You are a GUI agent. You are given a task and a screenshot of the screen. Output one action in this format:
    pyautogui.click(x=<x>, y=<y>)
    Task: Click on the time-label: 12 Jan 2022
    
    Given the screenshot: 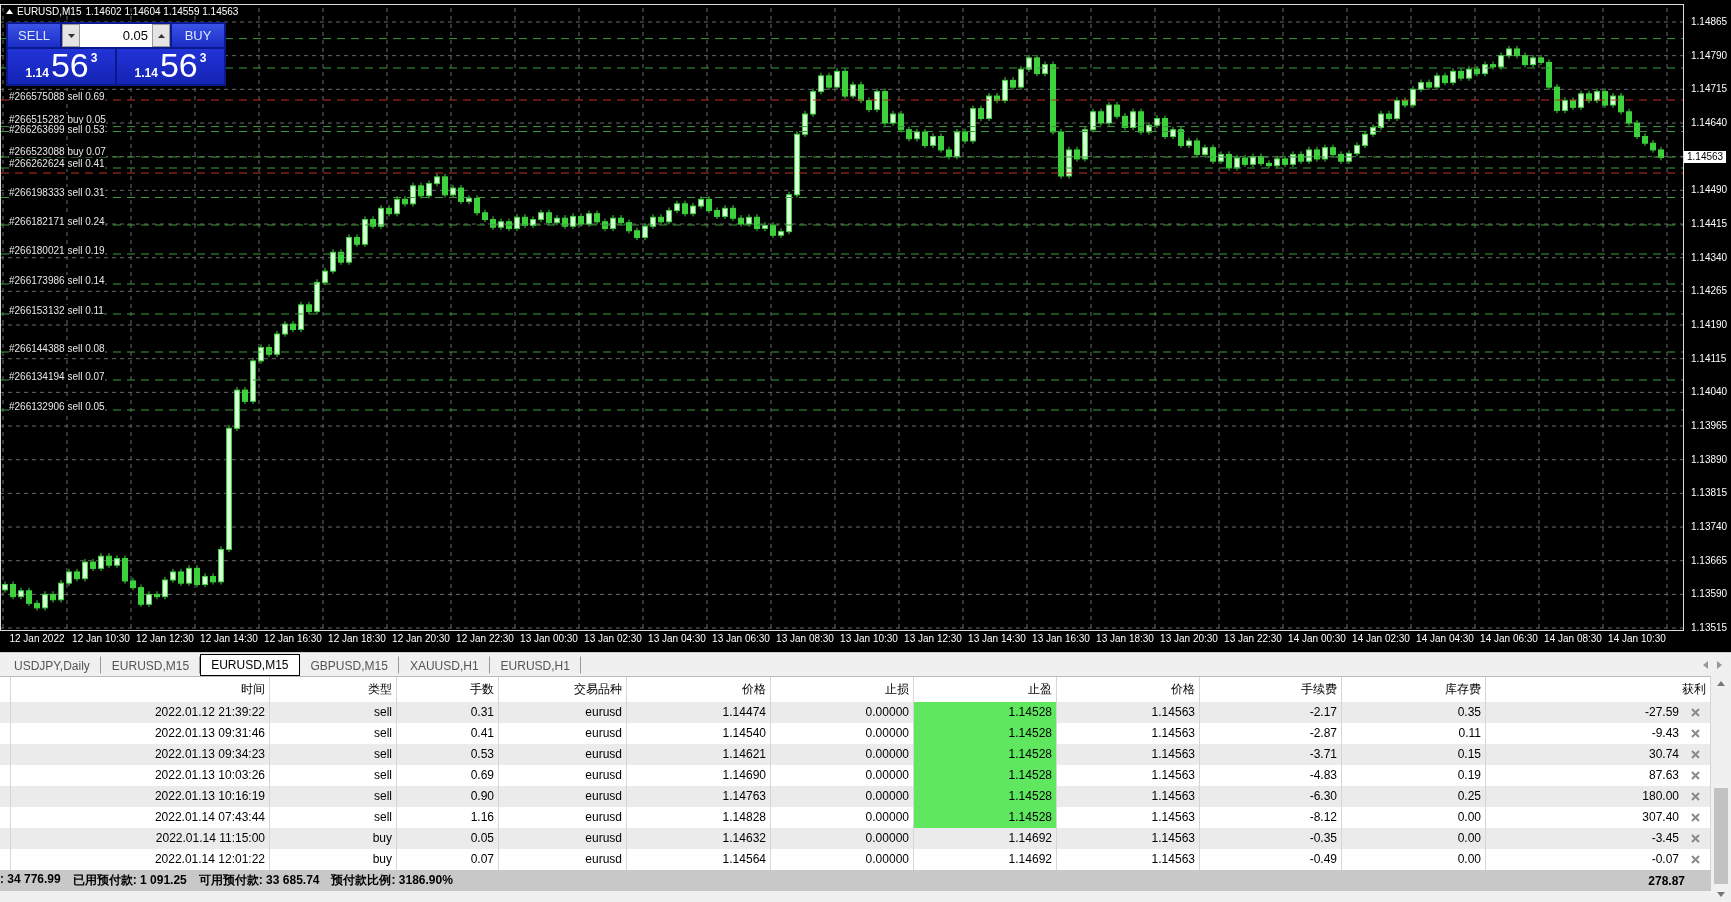 What is the action you would take?
    pyautogui.click(x=37, y=639)
    